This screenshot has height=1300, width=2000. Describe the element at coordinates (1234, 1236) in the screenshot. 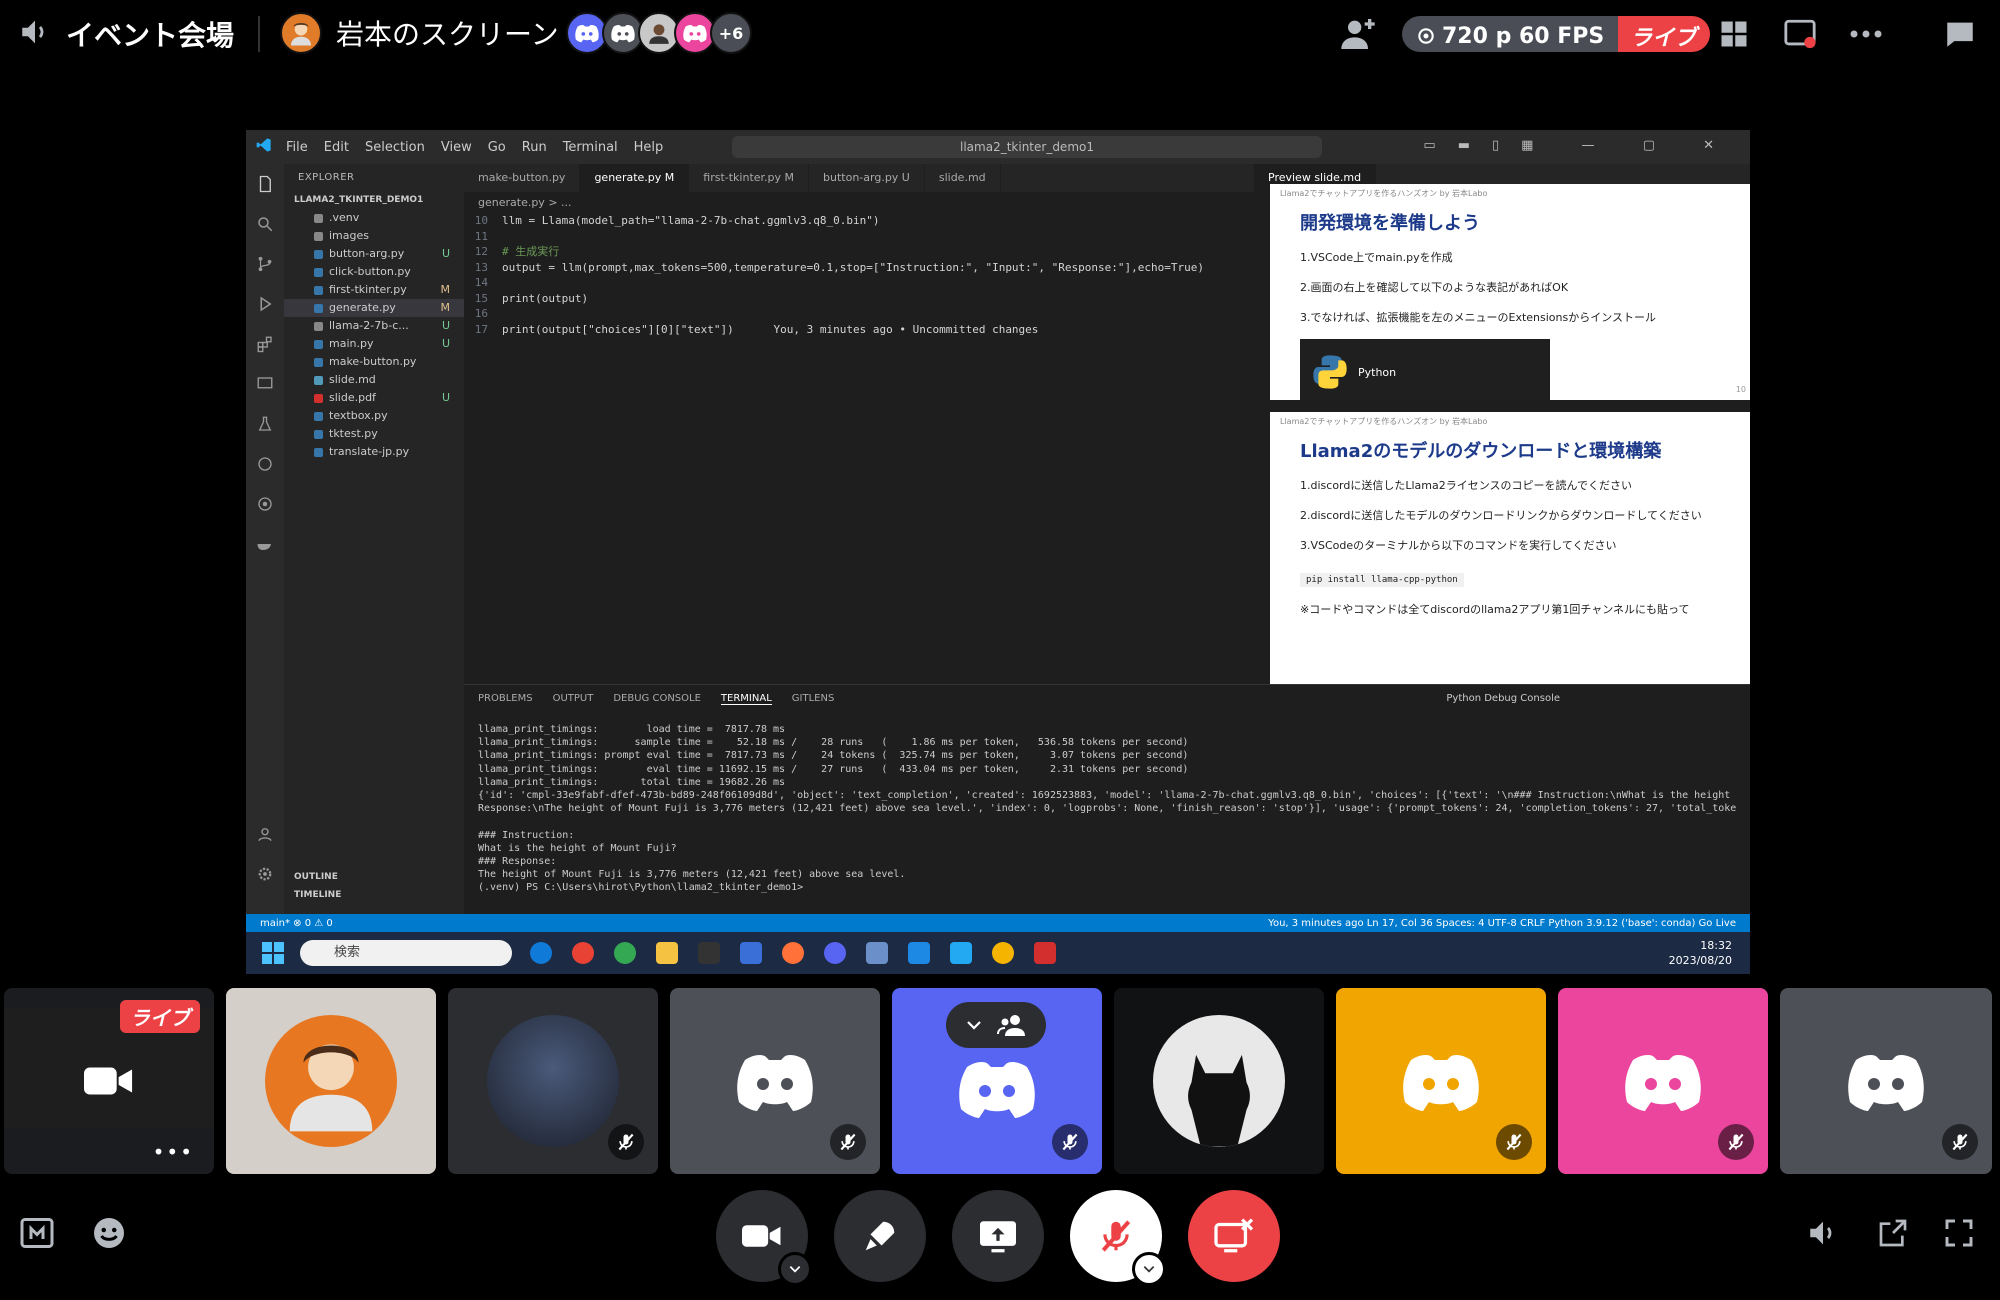

I see `stop-stream-button` at that location.